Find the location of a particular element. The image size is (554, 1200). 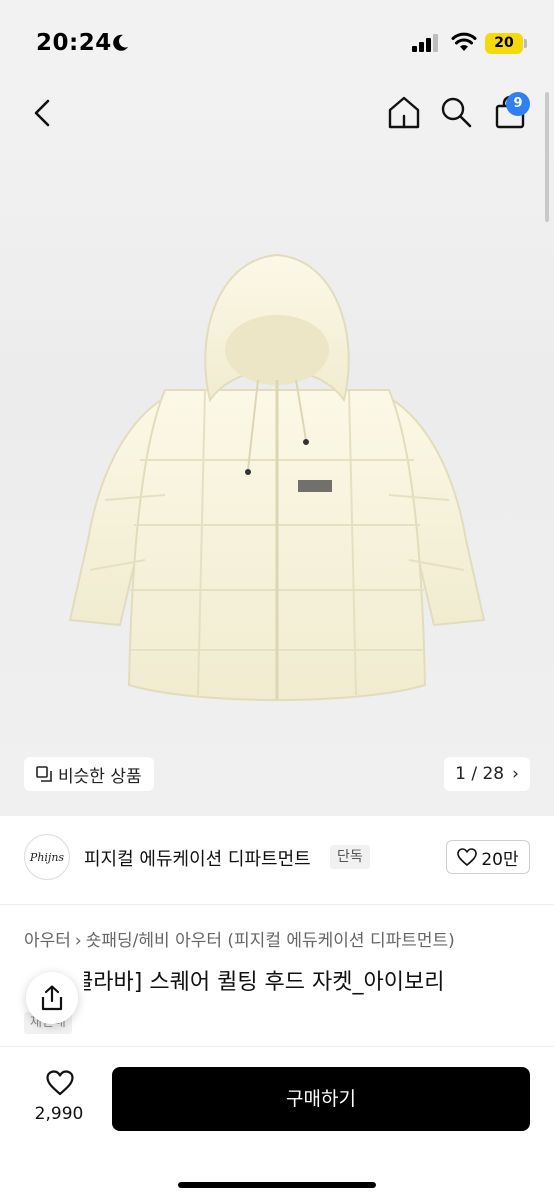

share-icon is located at coordinates (52, 998).